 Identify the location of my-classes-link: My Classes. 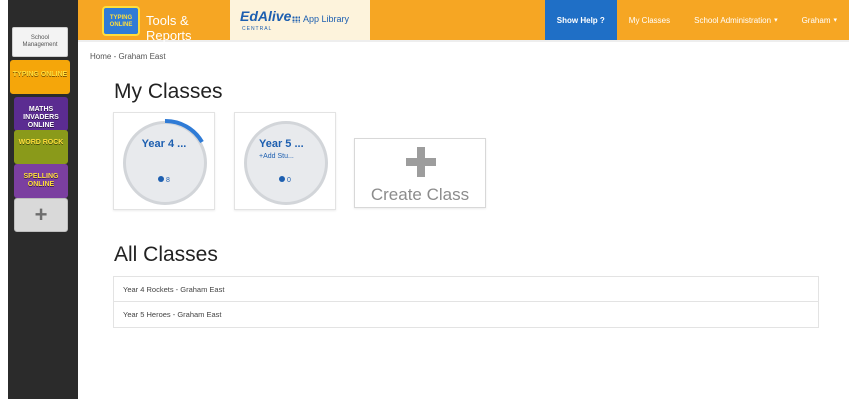
(649, 20).